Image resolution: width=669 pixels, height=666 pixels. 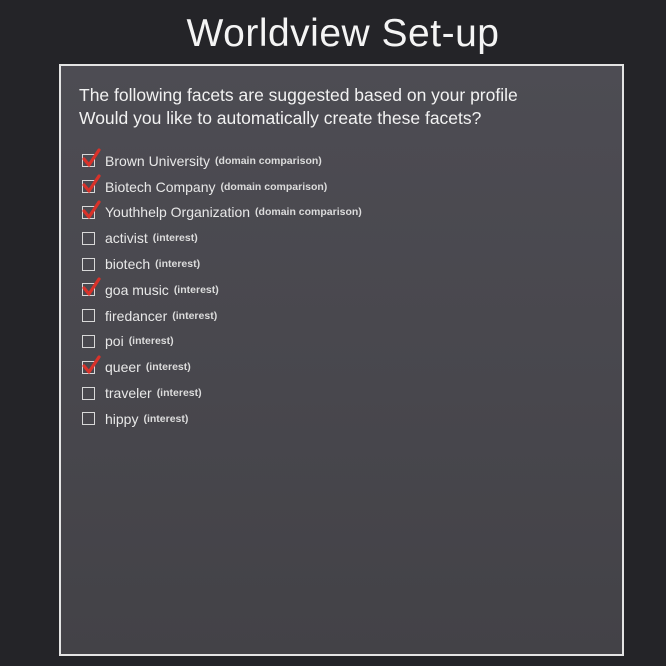 I want to click on facet-item: Brown University (domain comparison), so click(x=222, y=161).